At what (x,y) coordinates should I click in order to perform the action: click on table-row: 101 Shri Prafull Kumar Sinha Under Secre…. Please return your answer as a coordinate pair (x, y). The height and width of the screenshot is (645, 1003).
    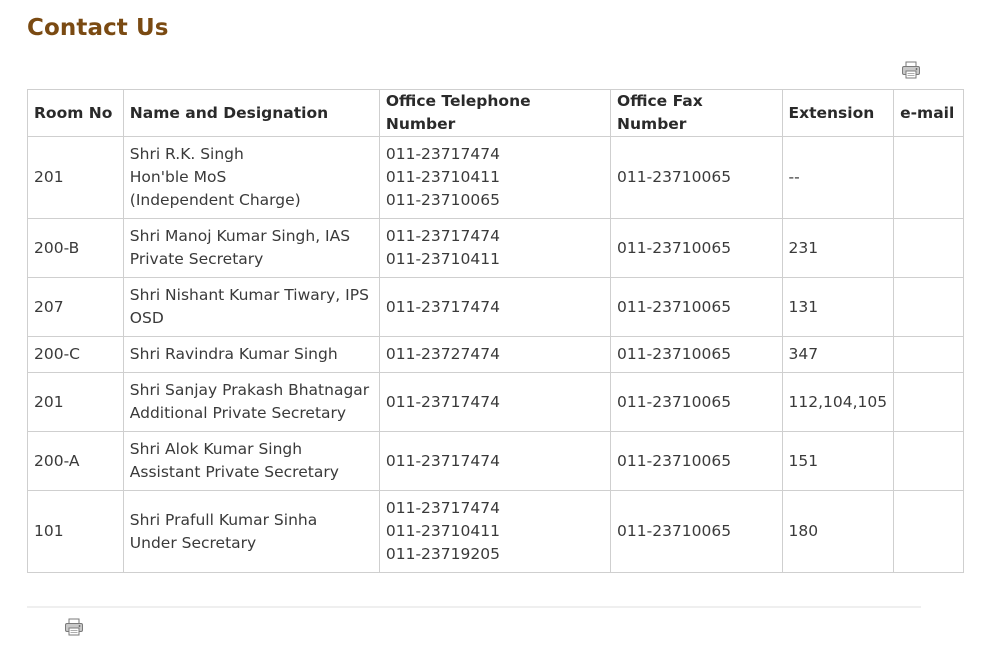
    Looking at the image, I should click on (495, 531).